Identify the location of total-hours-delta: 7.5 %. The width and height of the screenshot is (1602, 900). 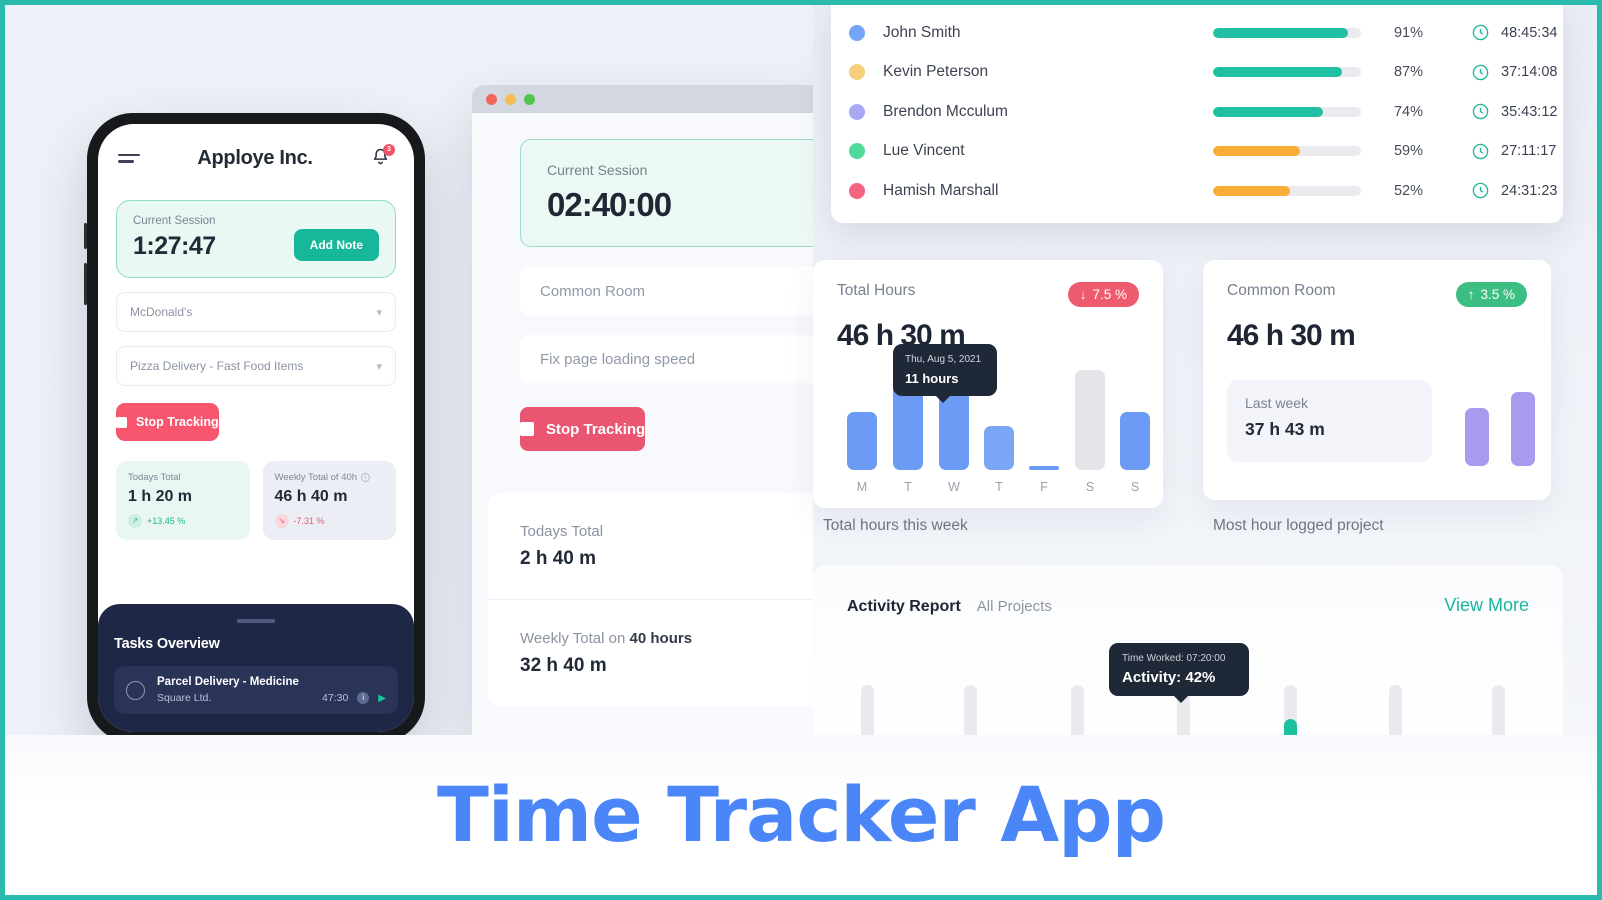
(1109, 294).